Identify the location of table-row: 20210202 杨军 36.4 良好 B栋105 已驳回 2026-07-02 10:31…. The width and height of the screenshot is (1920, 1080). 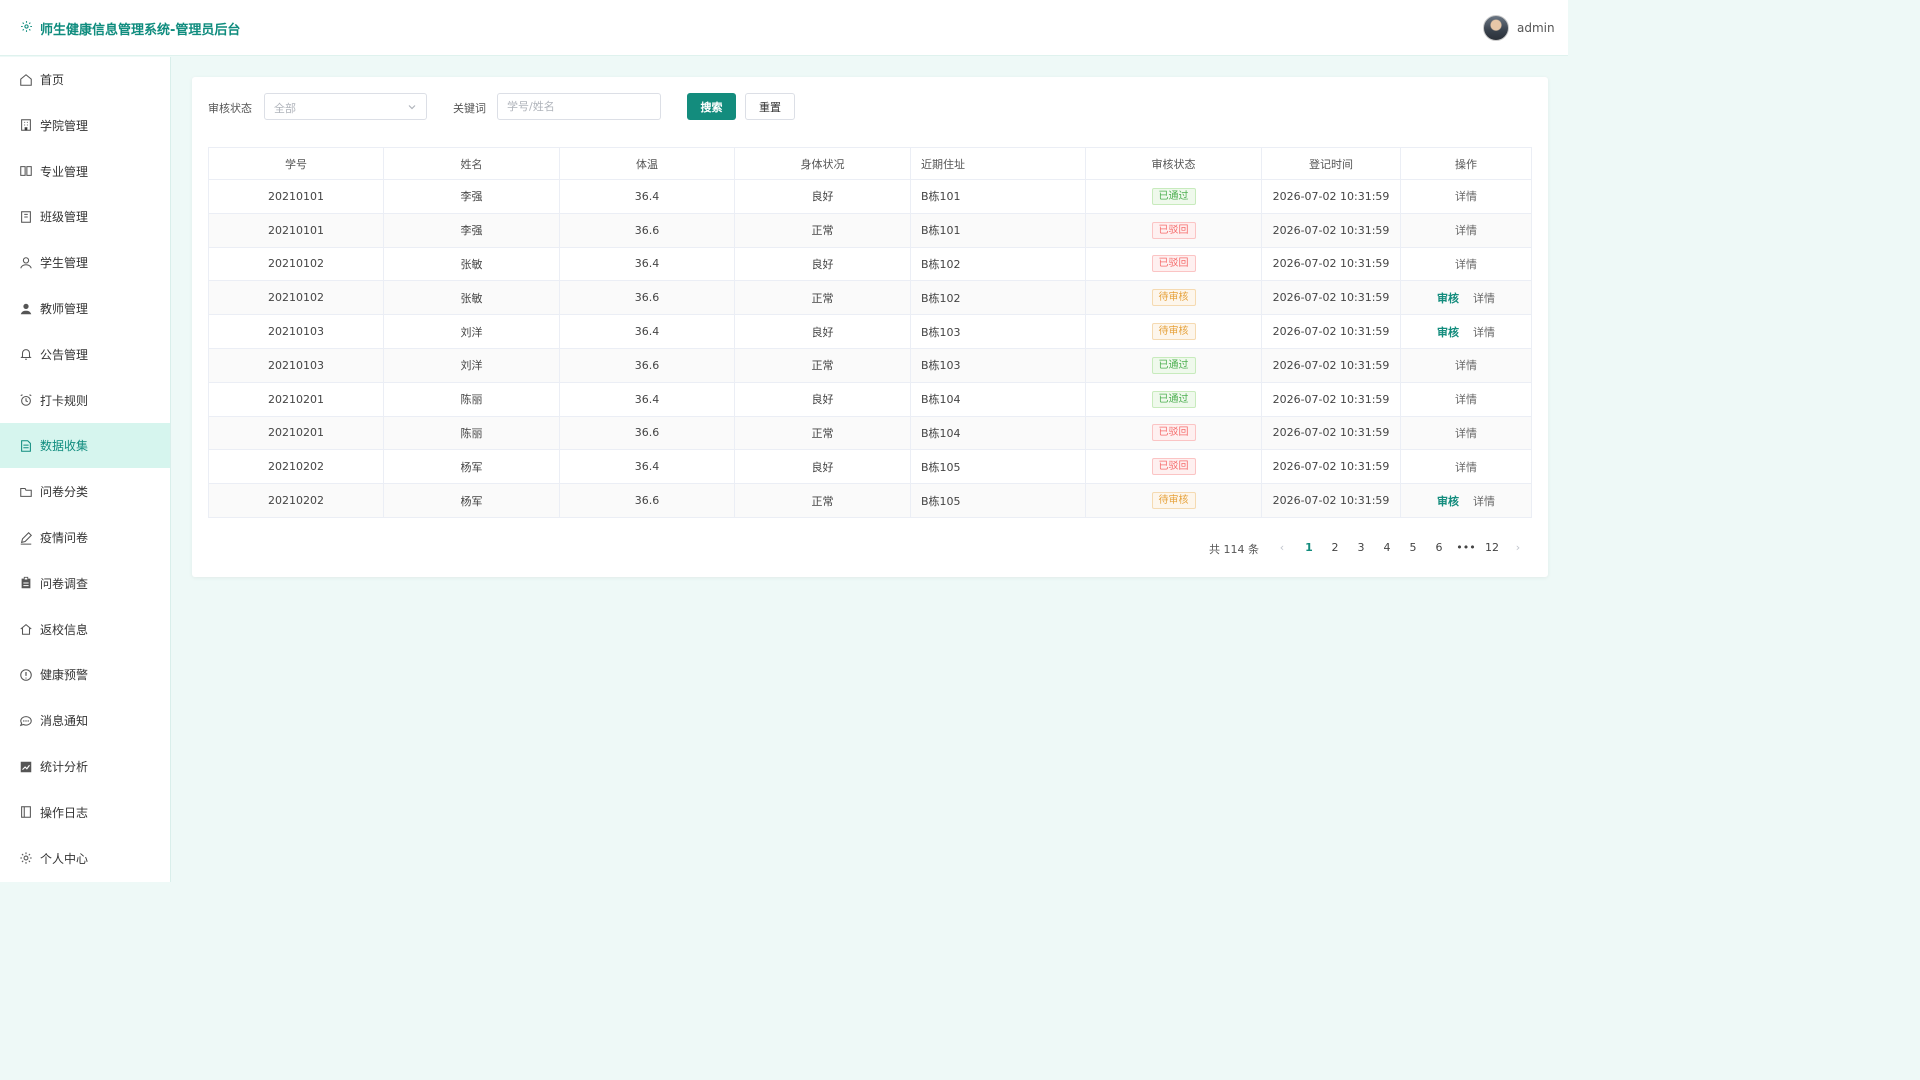
(870, 467).